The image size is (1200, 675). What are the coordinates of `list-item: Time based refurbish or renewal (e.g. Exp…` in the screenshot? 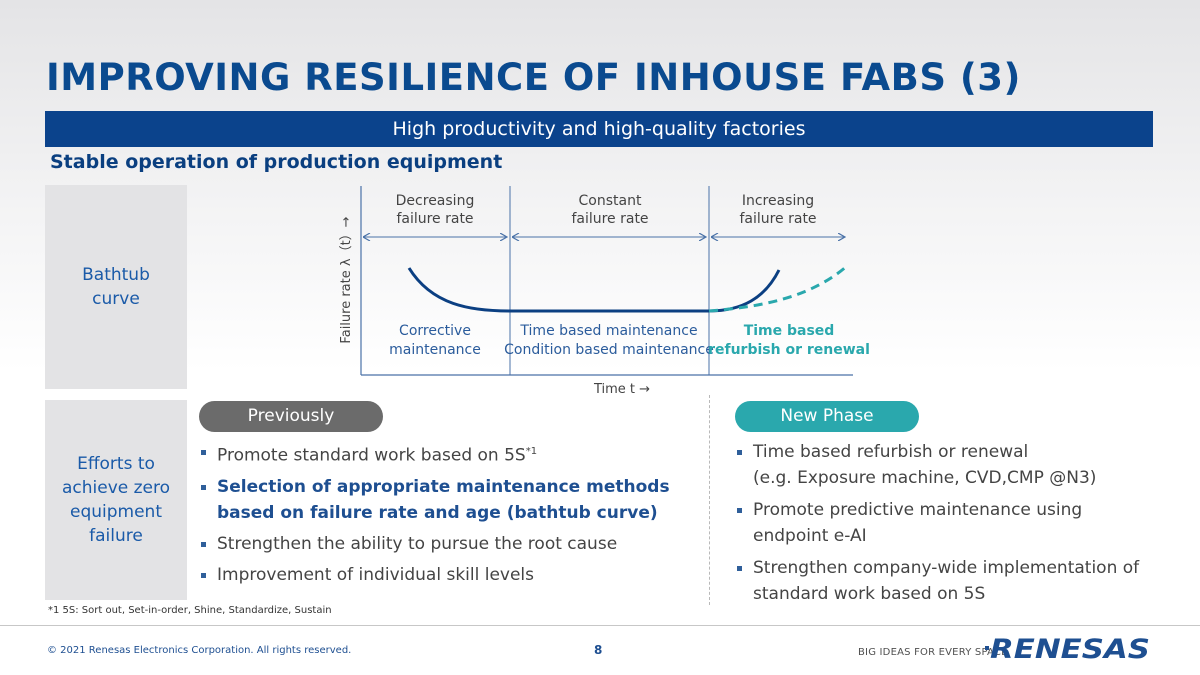 It's located at (955, 465).